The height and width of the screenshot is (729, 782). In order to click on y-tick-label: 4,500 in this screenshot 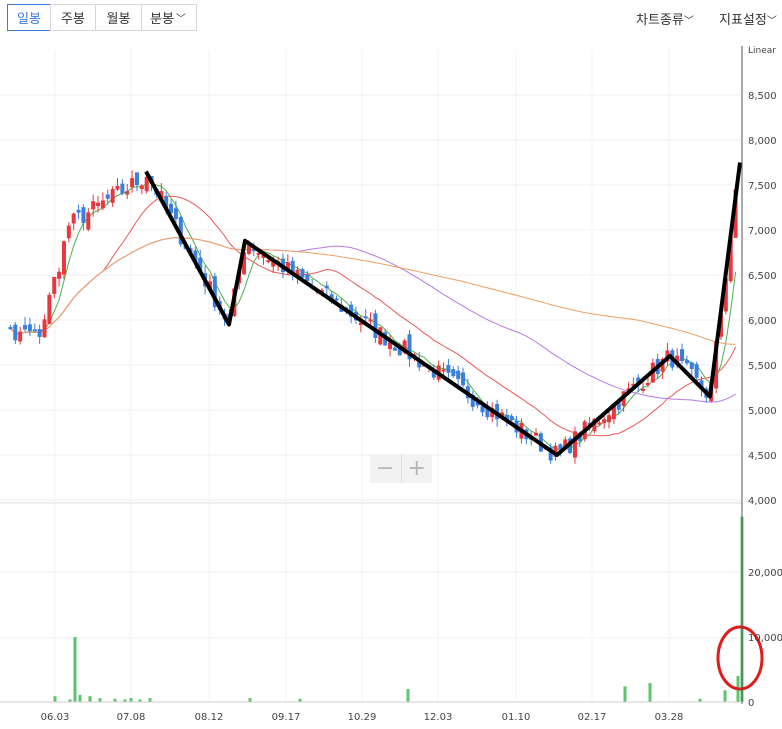, I will do `click(762, 456)`.